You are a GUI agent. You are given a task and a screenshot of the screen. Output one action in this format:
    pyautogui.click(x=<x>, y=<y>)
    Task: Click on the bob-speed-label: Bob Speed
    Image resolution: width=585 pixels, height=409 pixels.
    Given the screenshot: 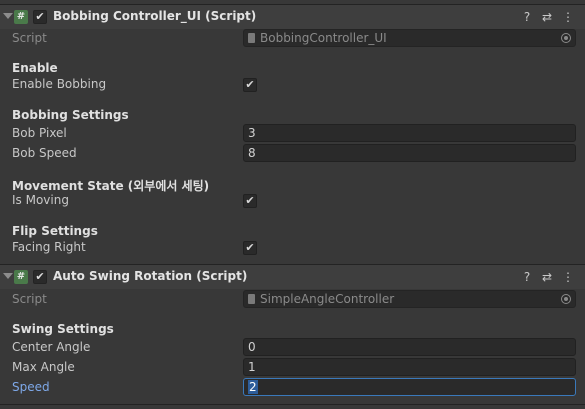 What is the action you would take?
    pyautogui.click(x=44, y=153)
    